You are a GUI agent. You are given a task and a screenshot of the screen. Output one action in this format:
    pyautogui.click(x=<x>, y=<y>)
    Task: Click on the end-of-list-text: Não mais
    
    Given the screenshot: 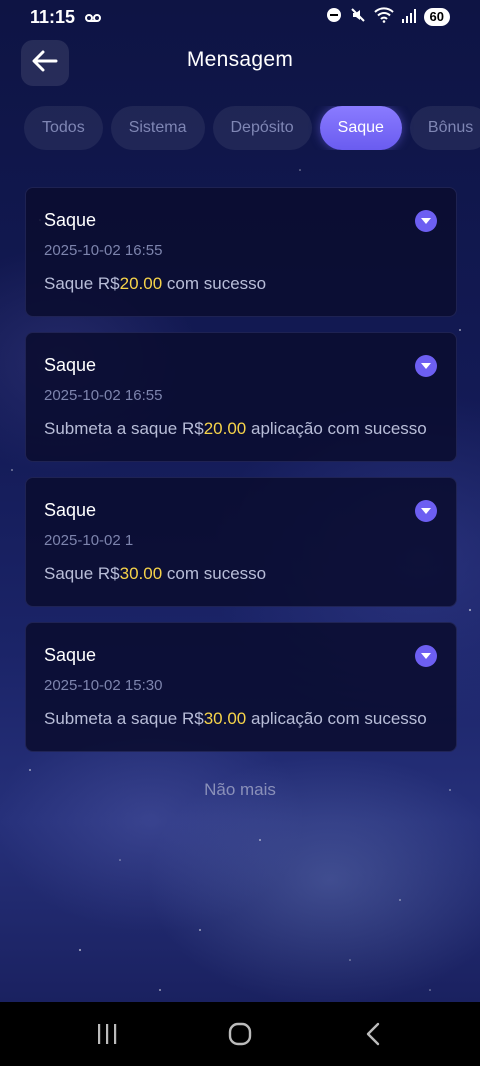 What is the action you would take?
    pyautogui.click(x=240, y=789)
    